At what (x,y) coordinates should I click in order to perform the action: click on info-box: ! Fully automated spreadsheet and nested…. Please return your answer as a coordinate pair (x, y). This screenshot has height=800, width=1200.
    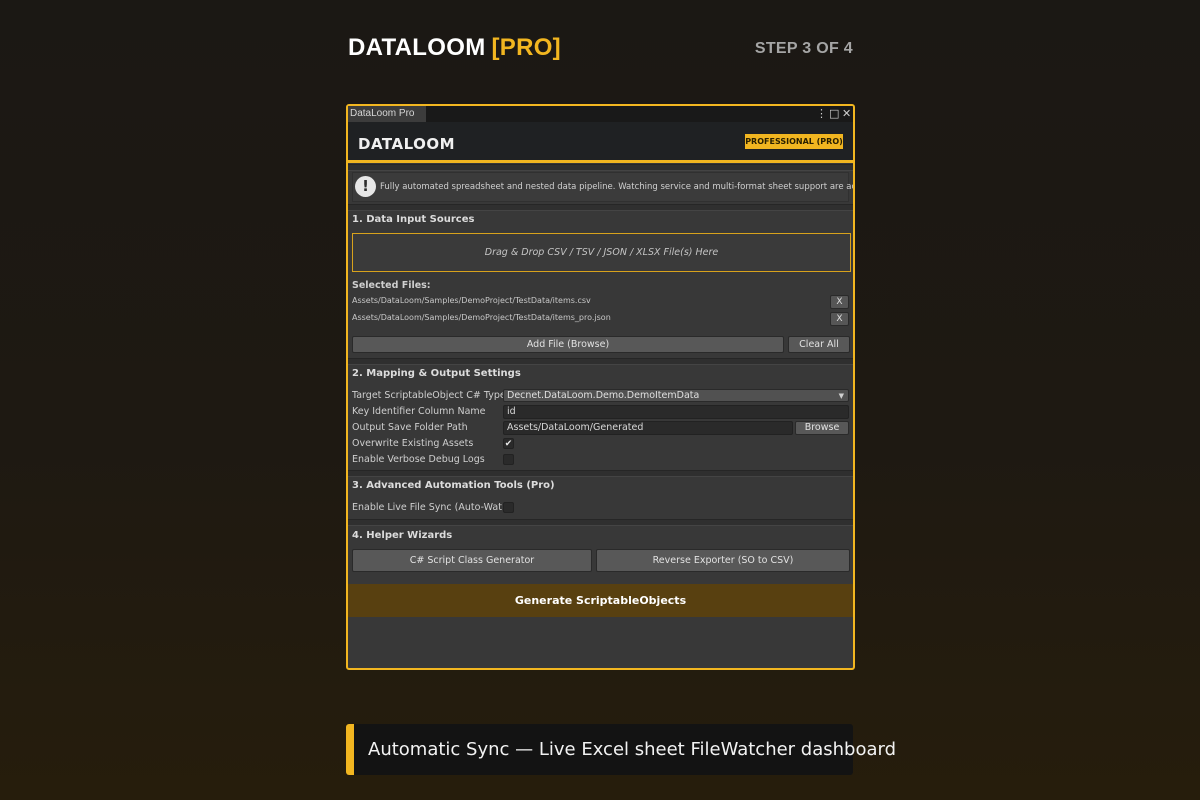
    Looking at the image, I should click on (602, 187).